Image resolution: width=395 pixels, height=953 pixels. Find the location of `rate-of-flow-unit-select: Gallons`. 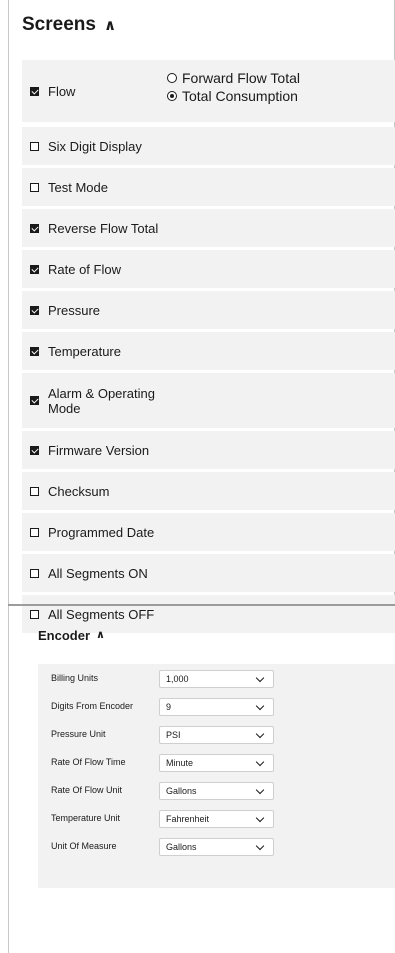

rate-of-flow-unit-select: Gallons is located at coordinates (216, 791).